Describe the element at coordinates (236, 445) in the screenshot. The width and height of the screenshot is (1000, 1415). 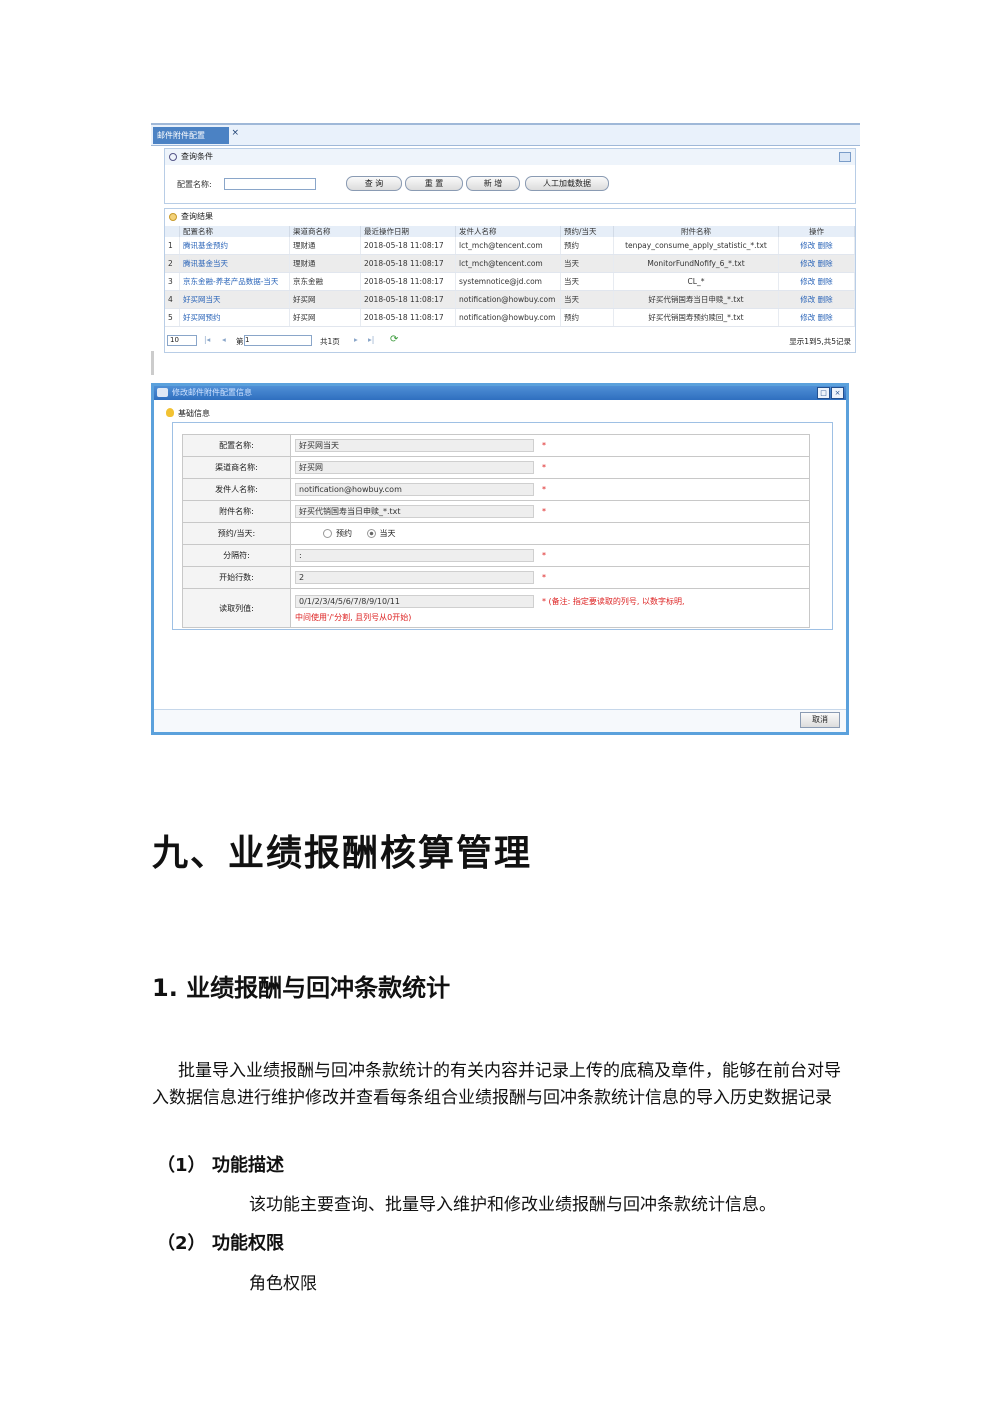
I see `field-label: 配置名称:` at that location.